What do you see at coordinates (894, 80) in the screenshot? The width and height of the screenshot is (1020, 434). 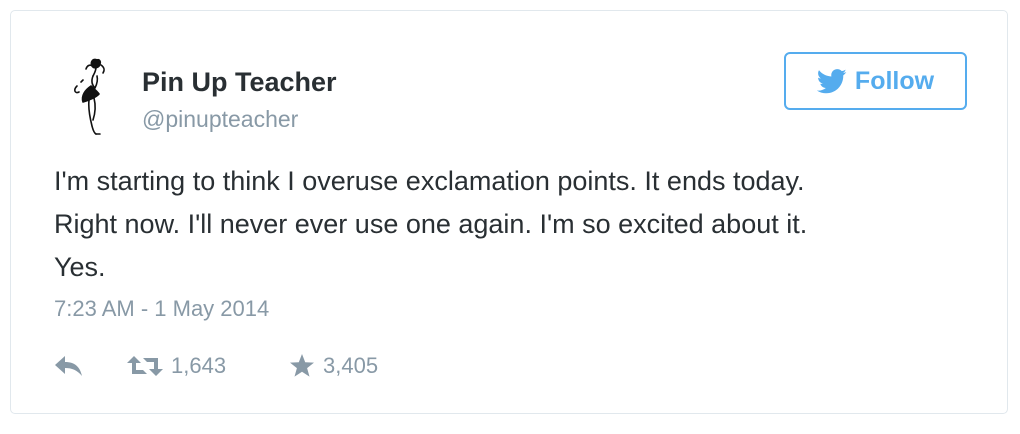 I see `follow-label: Follow` at bounding box center [894, 80].